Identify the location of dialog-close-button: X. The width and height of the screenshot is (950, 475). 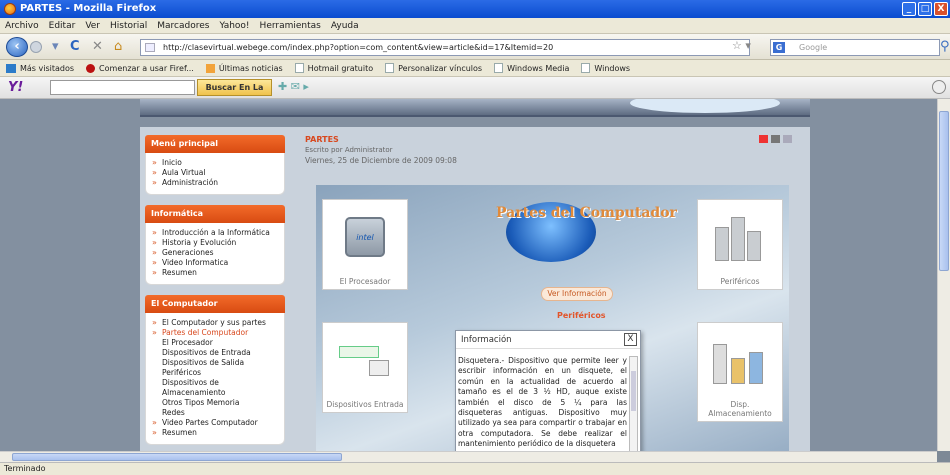
(630, 339).